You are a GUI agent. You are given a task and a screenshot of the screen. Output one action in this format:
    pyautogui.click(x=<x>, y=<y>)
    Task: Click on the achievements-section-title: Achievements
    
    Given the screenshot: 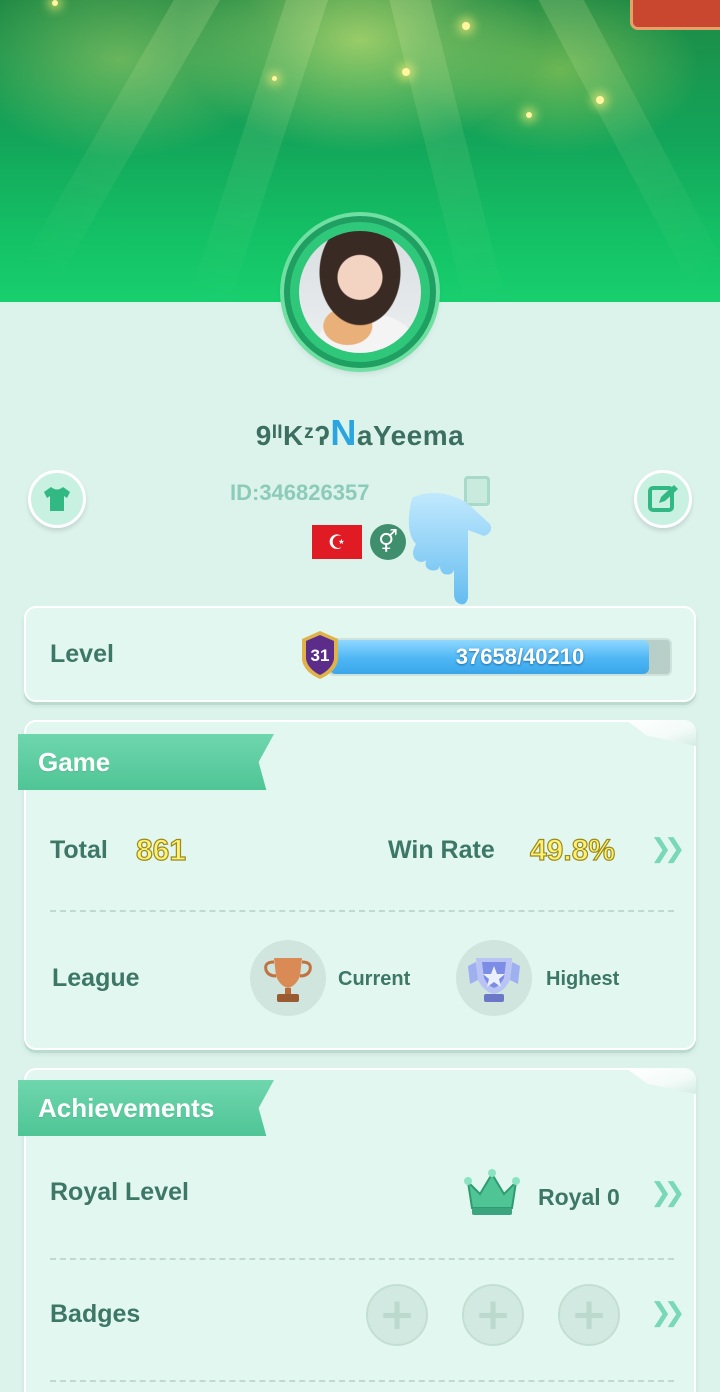 What is the action you would take?
    pyautogui.click(x=146, y=1108)
    